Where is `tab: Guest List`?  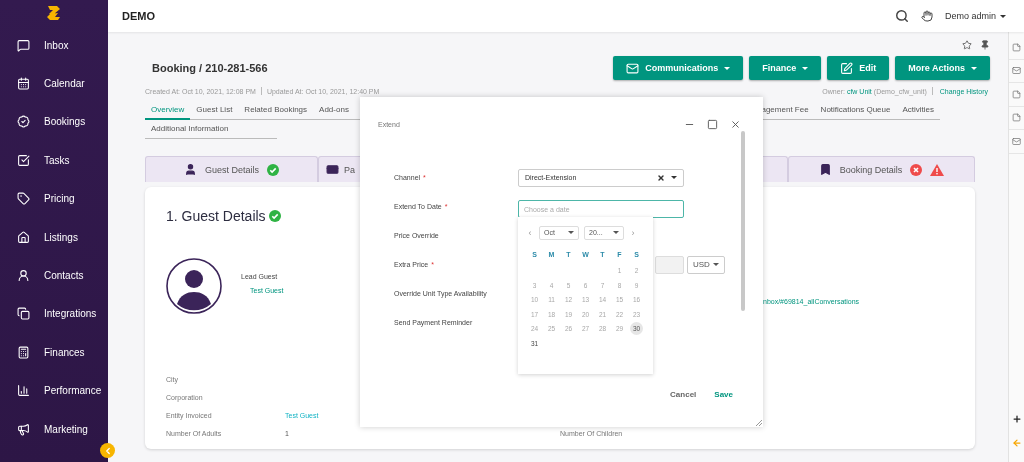 tab: Guest List is located at coordinates (214, 110).